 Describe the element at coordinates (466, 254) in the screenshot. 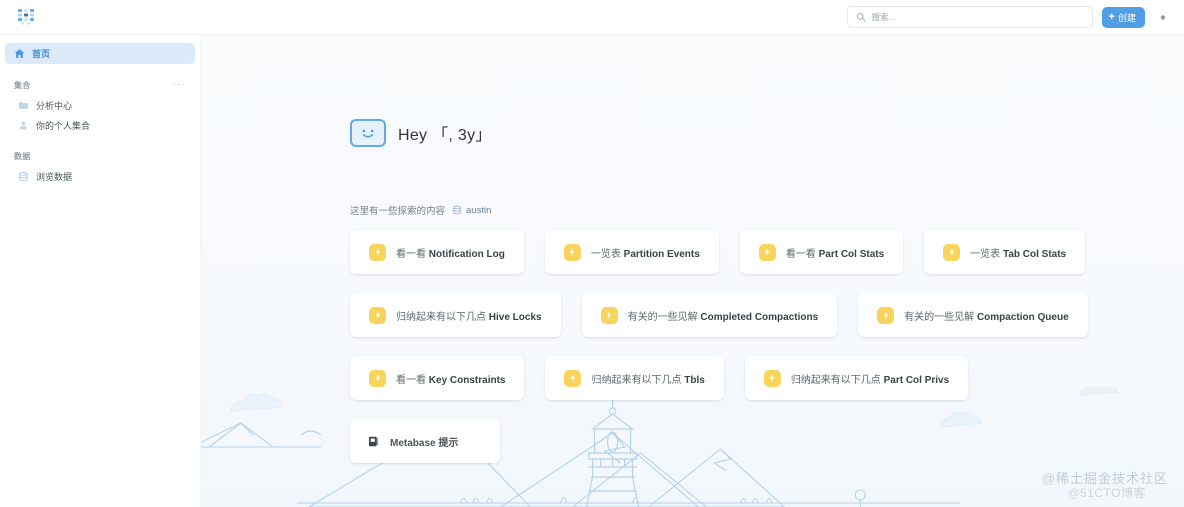

I see `explore-card-en: Notification Log` at that location.